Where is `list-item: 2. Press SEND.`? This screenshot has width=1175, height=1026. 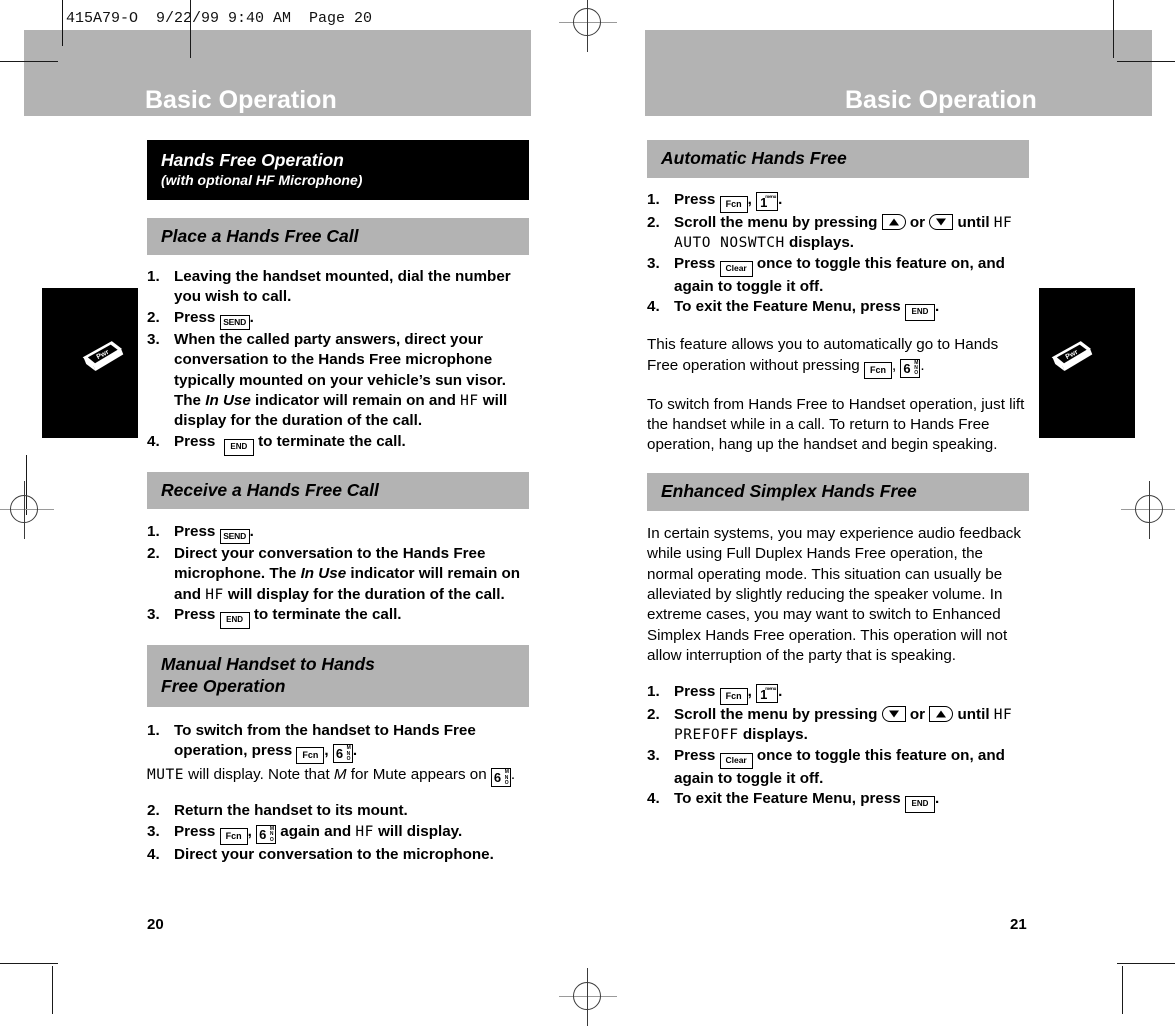 list-item: 2. Press SEND. is located at coordinates (338, 319).